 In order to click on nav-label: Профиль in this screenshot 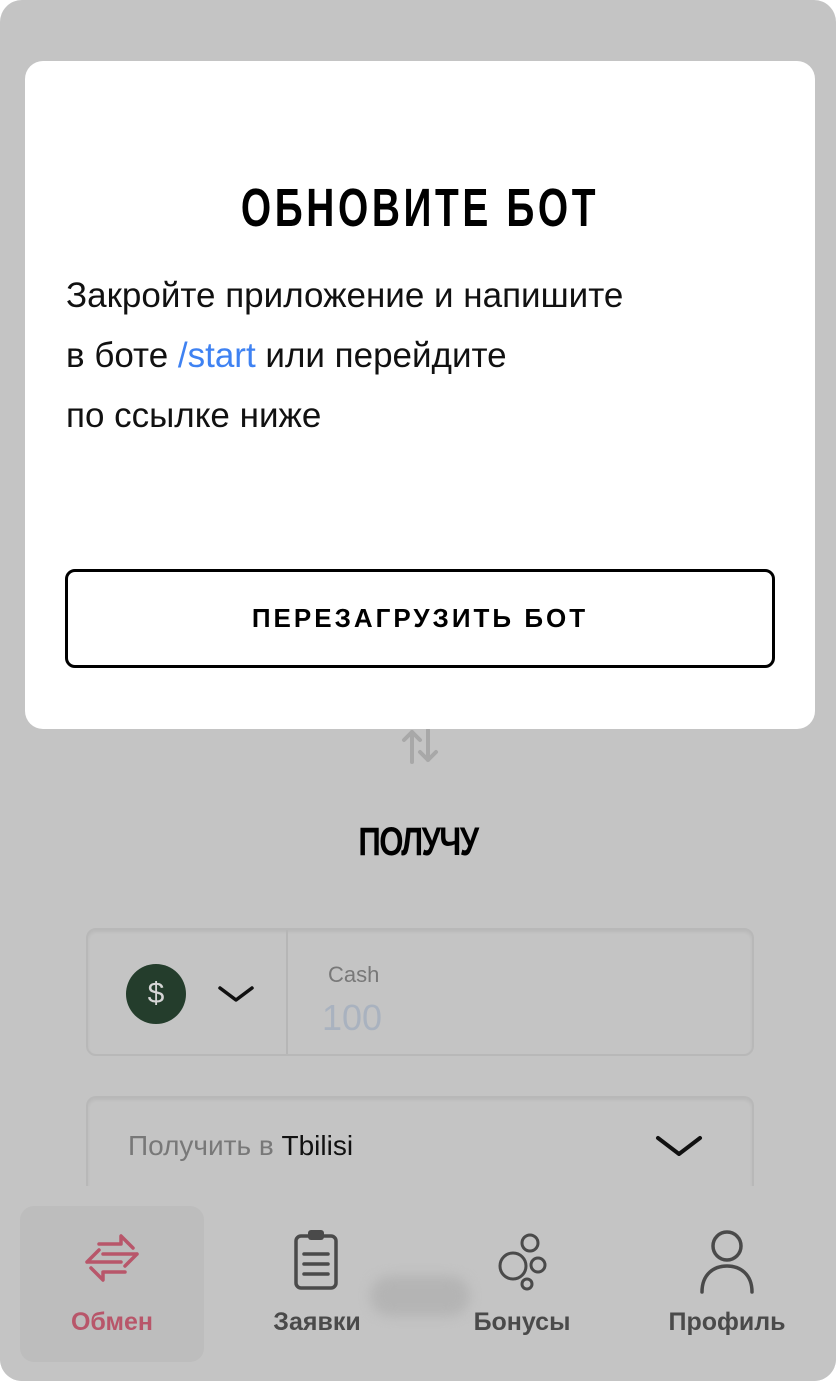, I will do `click(727, 1322)`.